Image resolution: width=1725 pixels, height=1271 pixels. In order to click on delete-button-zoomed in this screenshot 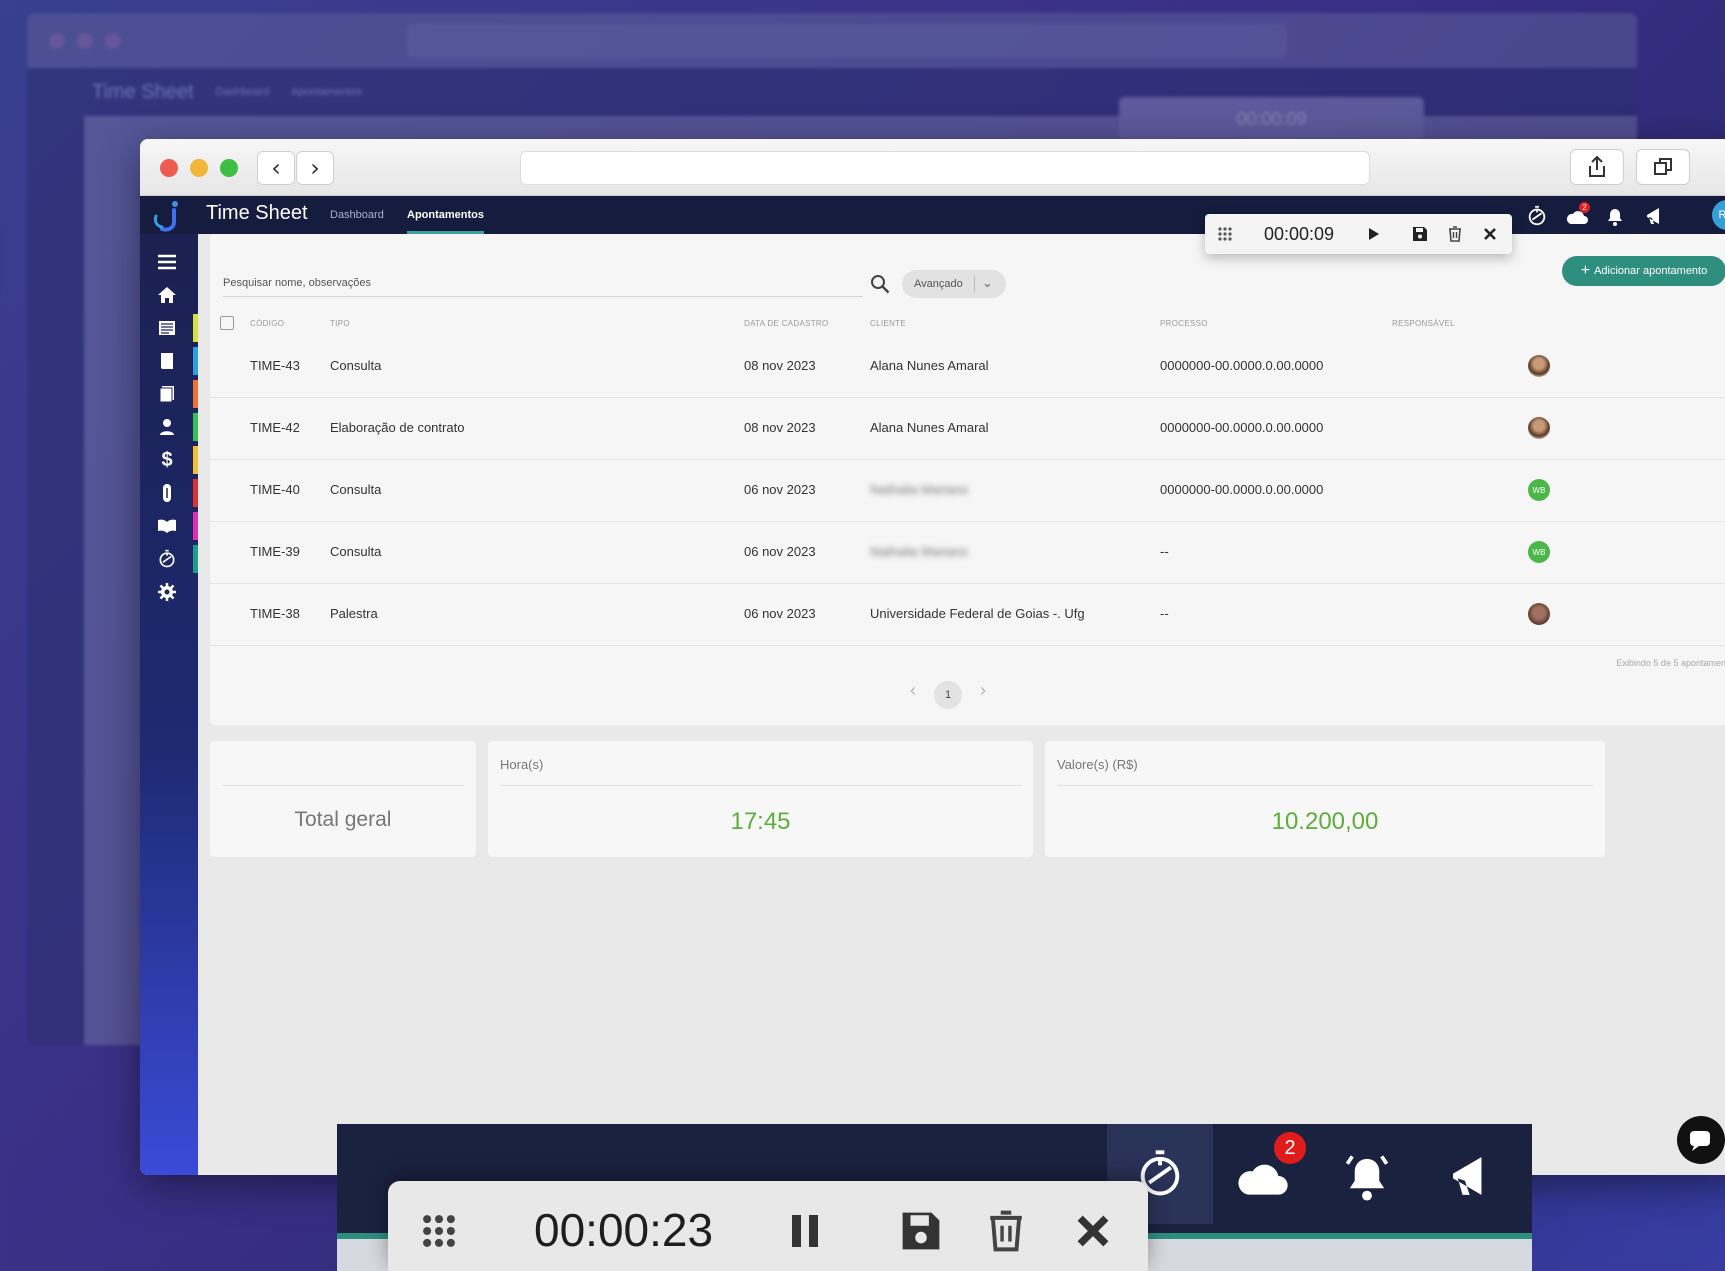, I will do `click(1006, 1231)`.